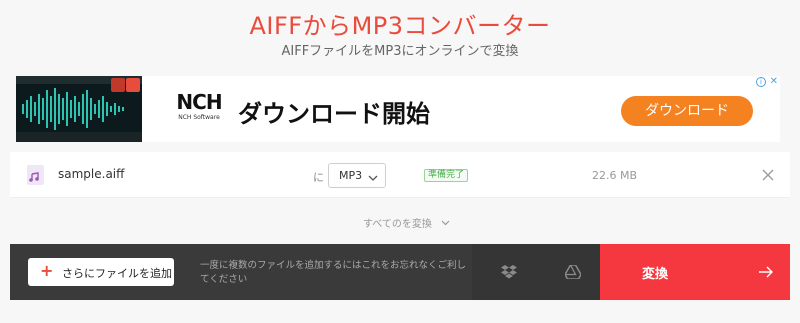  Describe the element at coordinates (91, 174) in the screenshot. I see `file-name: sample.aiff` at that location.